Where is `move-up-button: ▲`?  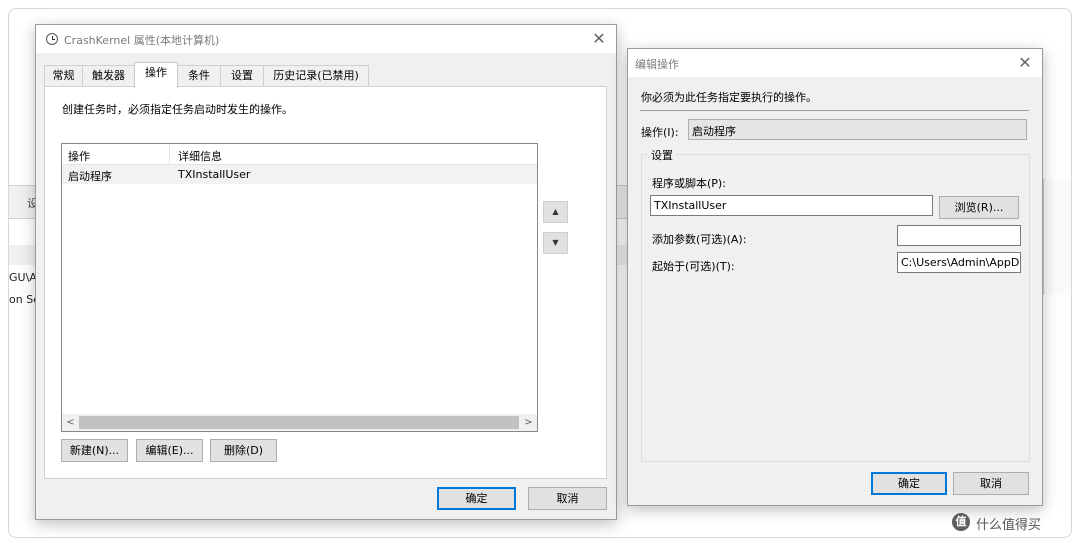 move-up-button: ▲ is located at coordinates (555, 212).